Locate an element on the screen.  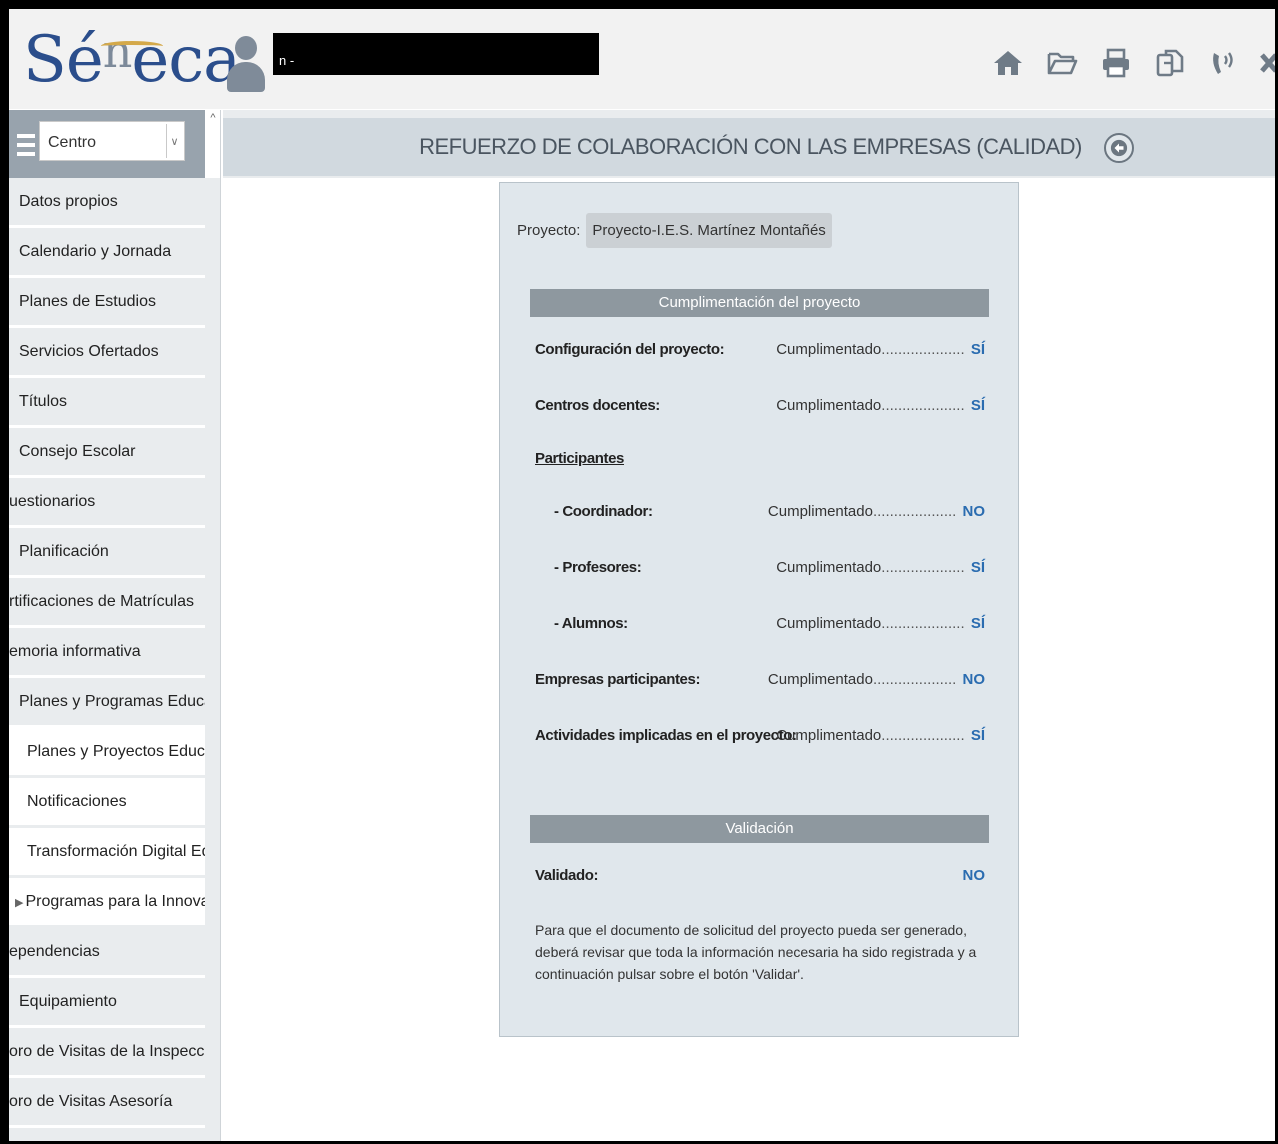
sidebar-item-notificaciones: Notificaciones is located at coordinates (107, 803).